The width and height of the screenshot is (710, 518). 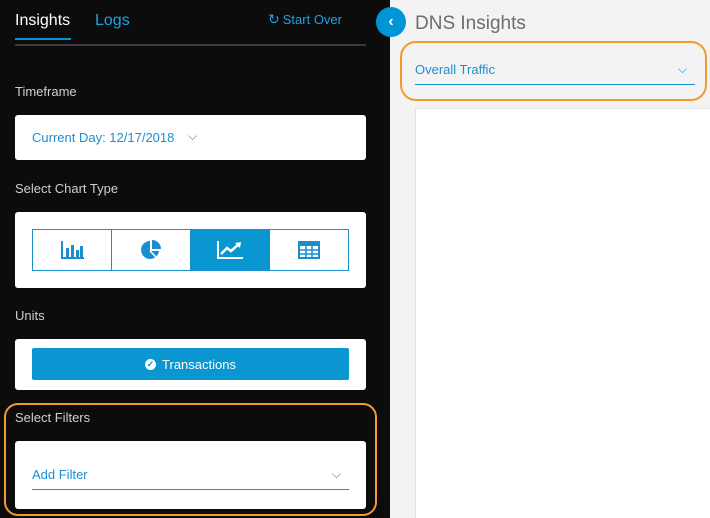 I want to click on start-over-label: Start Over, so click(x=312, y=19).